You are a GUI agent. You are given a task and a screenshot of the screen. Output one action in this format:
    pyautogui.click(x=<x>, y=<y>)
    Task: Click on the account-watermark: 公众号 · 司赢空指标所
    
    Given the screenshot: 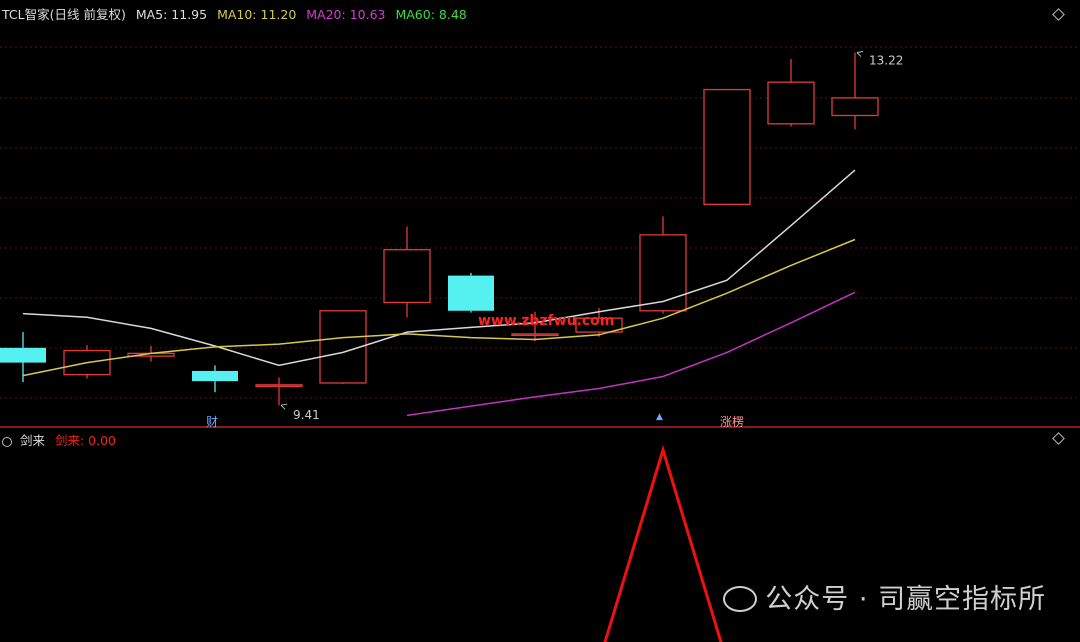 What is the action you would take?
    pyautogui.click(x=884, y=596)
    